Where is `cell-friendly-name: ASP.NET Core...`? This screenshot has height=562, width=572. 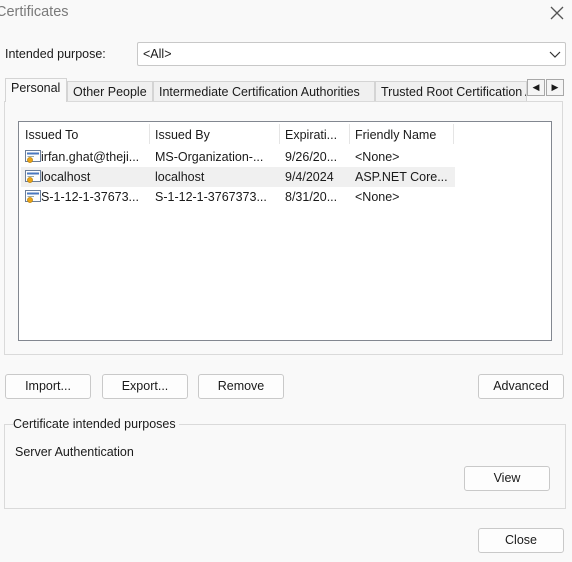
cell-friendly-name: ASP.NET Core... is located at coordinates (401, 177).